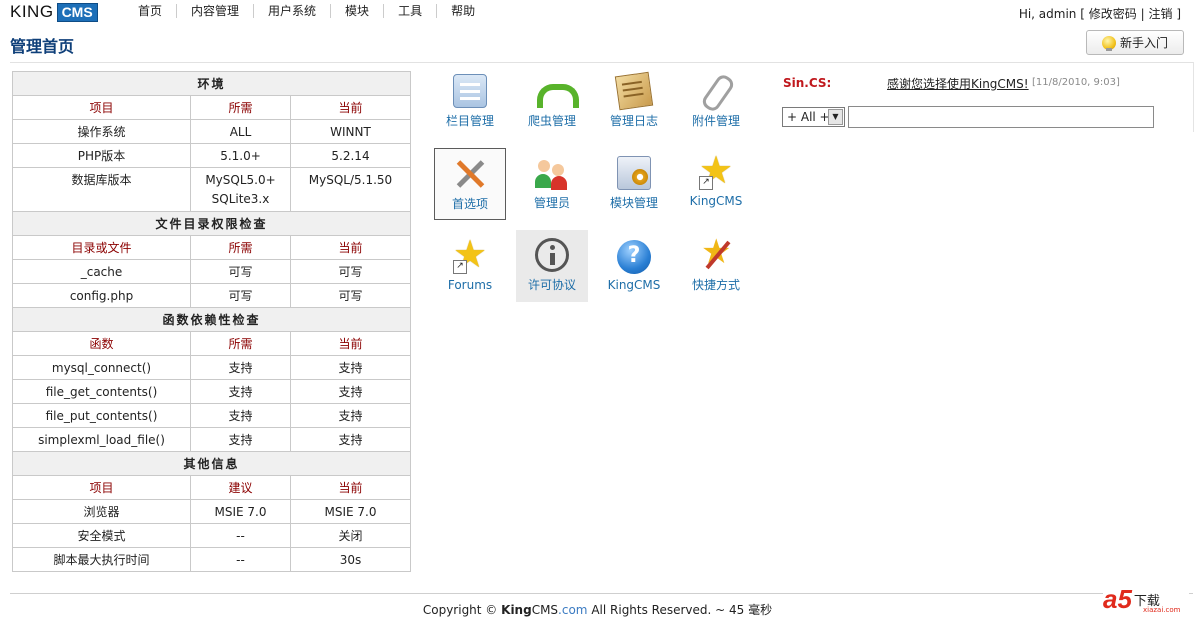 This screenshot has width=1195, height=620. Describe the element at coordinates (552, 184) in the screenshot. I see `tile-administrators: 管理员` at that location.